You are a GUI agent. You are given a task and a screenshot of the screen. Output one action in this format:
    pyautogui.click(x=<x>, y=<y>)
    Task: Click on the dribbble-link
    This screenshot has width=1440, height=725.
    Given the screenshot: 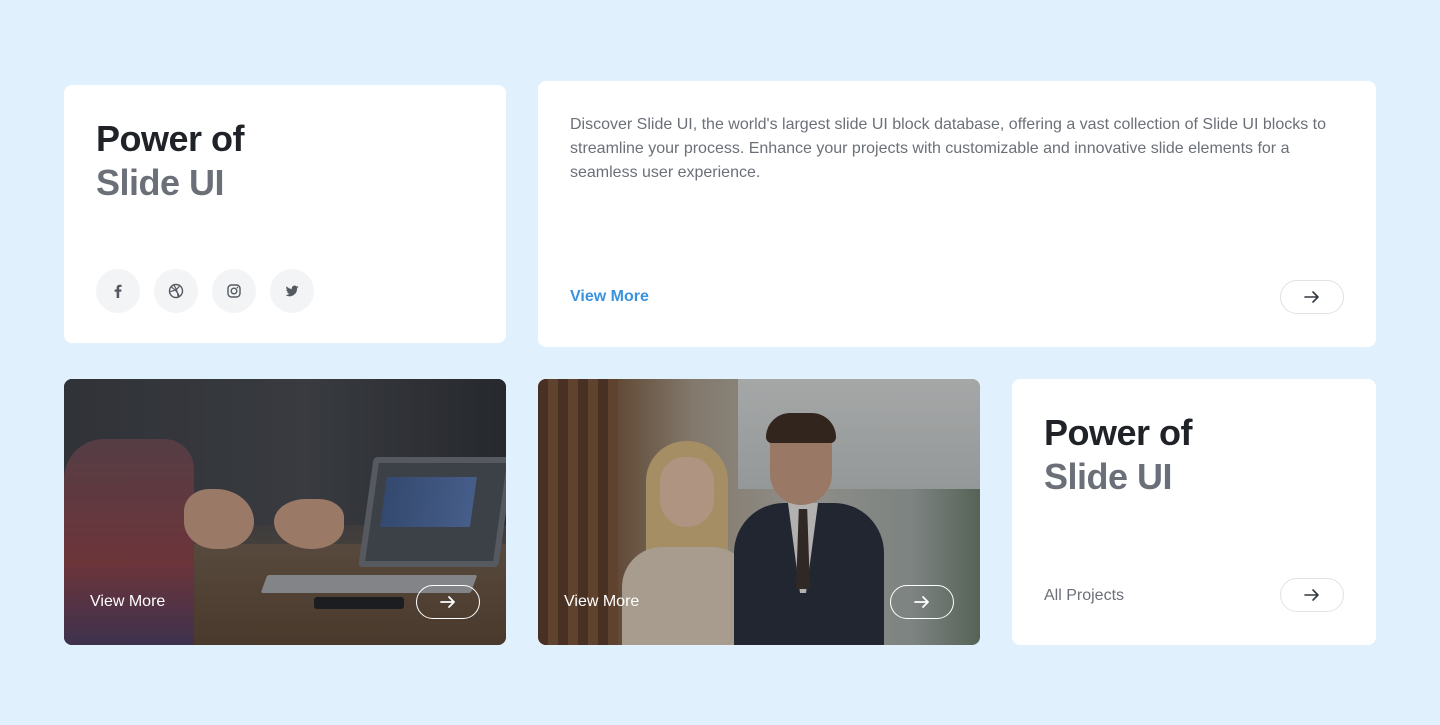 What is the action you would take?
    pyautogui.click(x=176, y=291)
    